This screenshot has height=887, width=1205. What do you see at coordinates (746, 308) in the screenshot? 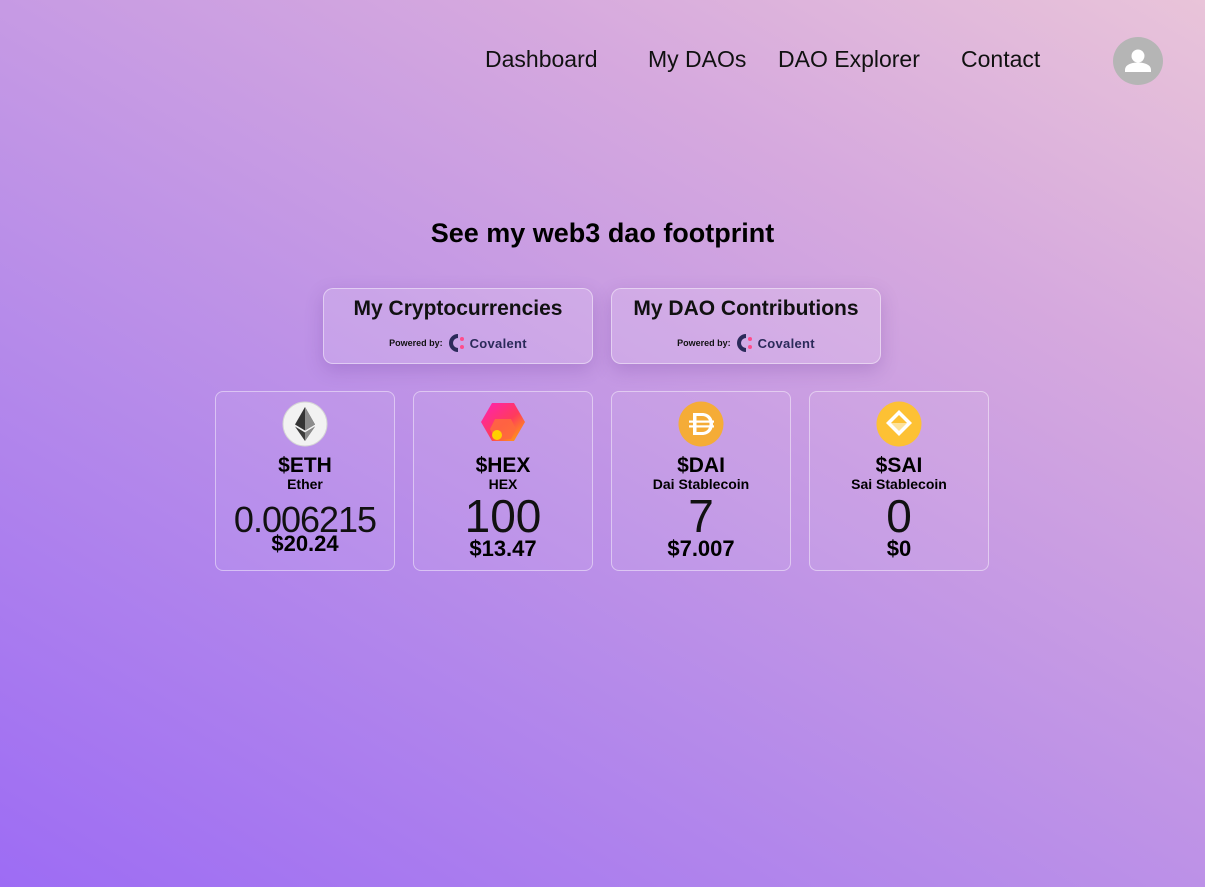
I see `tab-title: My DAO Contributions` at bounding box center [746, 308].